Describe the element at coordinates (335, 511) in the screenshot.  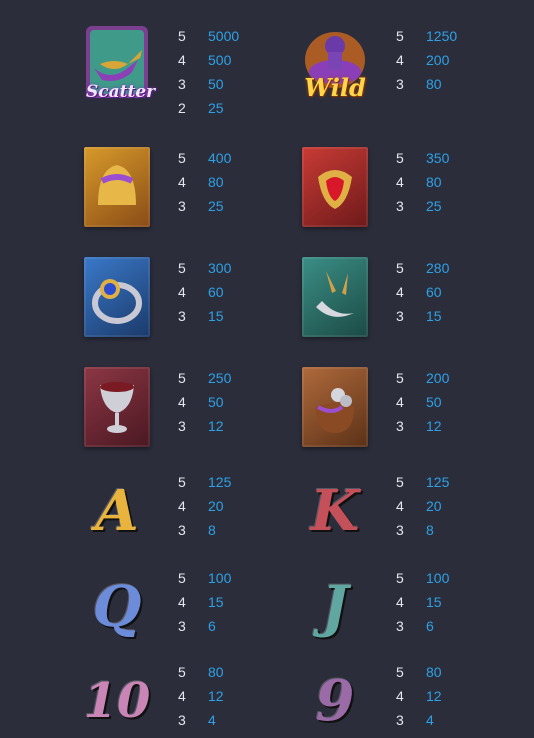
I see `letter-k-icon: K` at that location.